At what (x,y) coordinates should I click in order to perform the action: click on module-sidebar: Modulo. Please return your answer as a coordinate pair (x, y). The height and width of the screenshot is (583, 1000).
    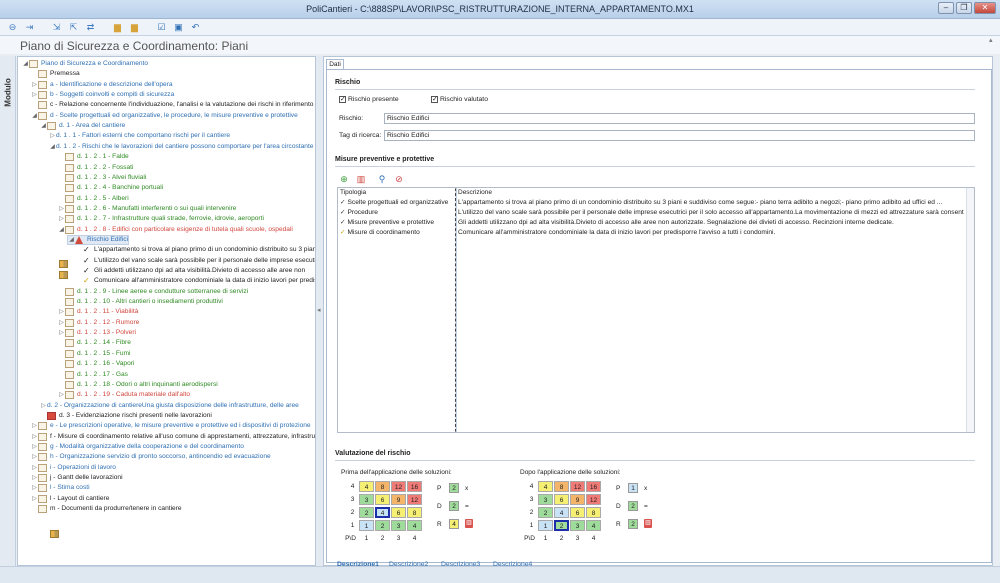
    Looking at the image, I should click on (8, 311).